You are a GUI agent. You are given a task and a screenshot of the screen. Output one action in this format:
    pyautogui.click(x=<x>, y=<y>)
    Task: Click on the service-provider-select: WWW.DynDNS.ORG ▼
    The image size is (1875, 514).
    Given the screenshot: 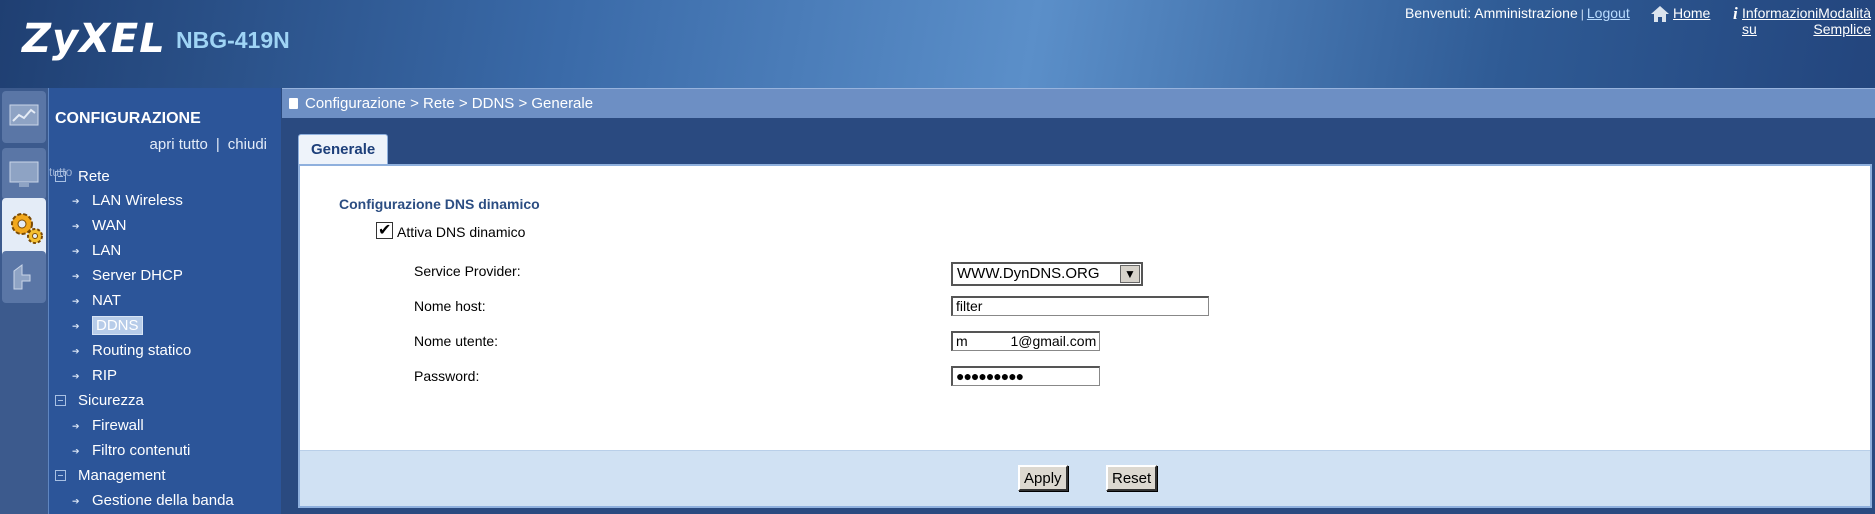 What is the action you would take?
    pyautogui.click(x=1047, y=274)
    